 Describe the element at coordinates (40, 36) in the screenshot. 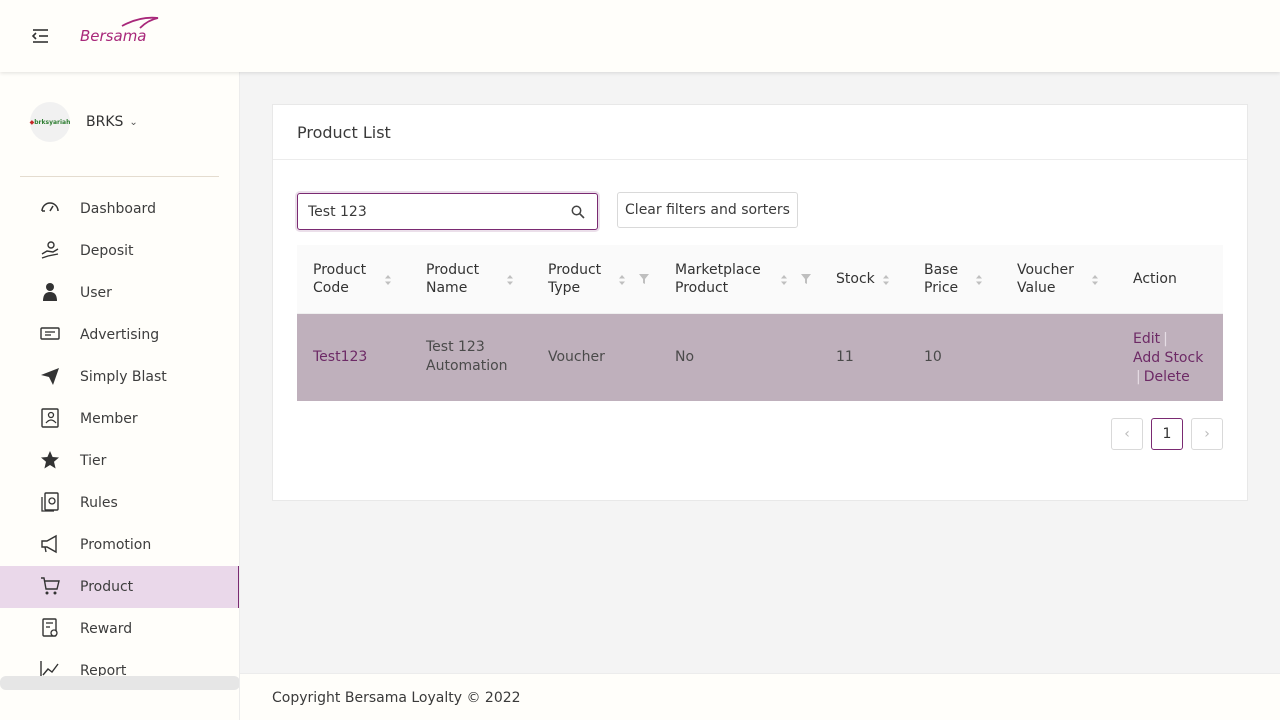

I see `menu-fold-icon` at that location.